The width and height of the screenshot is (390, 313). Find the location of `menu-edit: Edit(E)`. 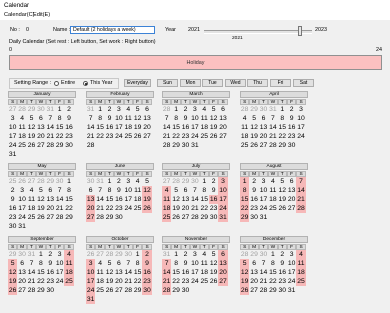

menu-edit: Edit(E) is located at coordinates (41, 15).